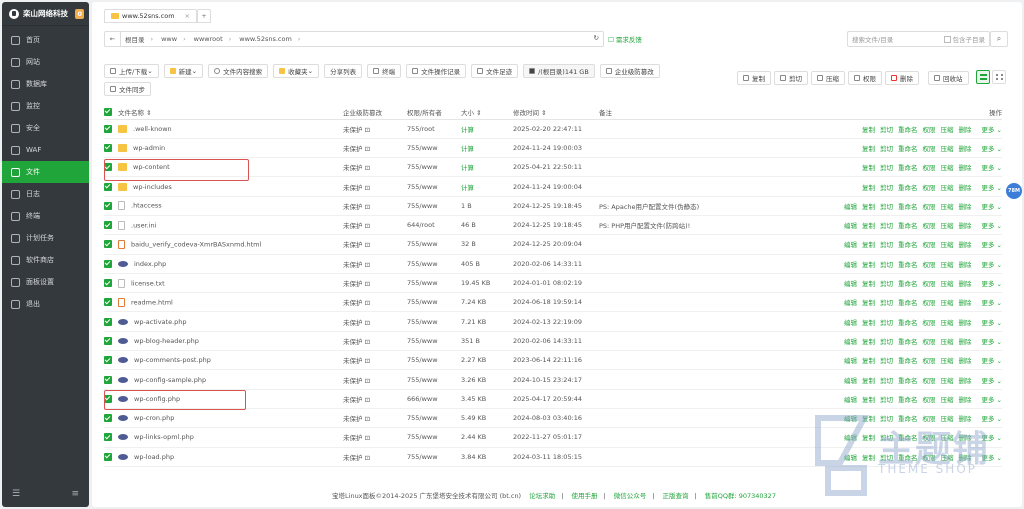  I want to click on collapse-icon: ☰, so click(16, 494).